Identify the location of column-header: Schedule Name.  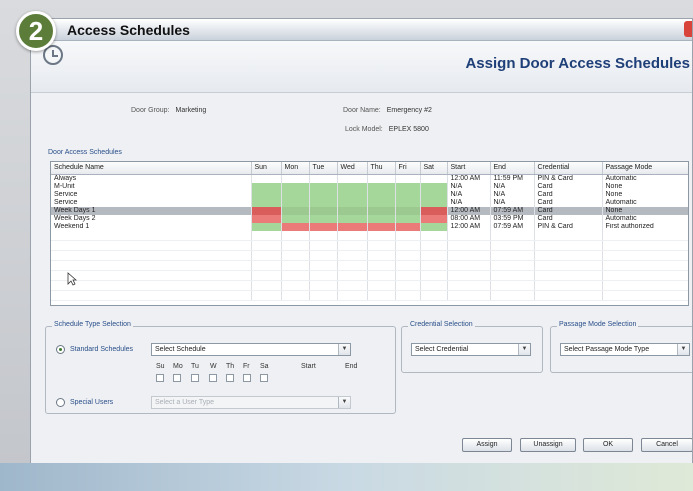
(151, 168).